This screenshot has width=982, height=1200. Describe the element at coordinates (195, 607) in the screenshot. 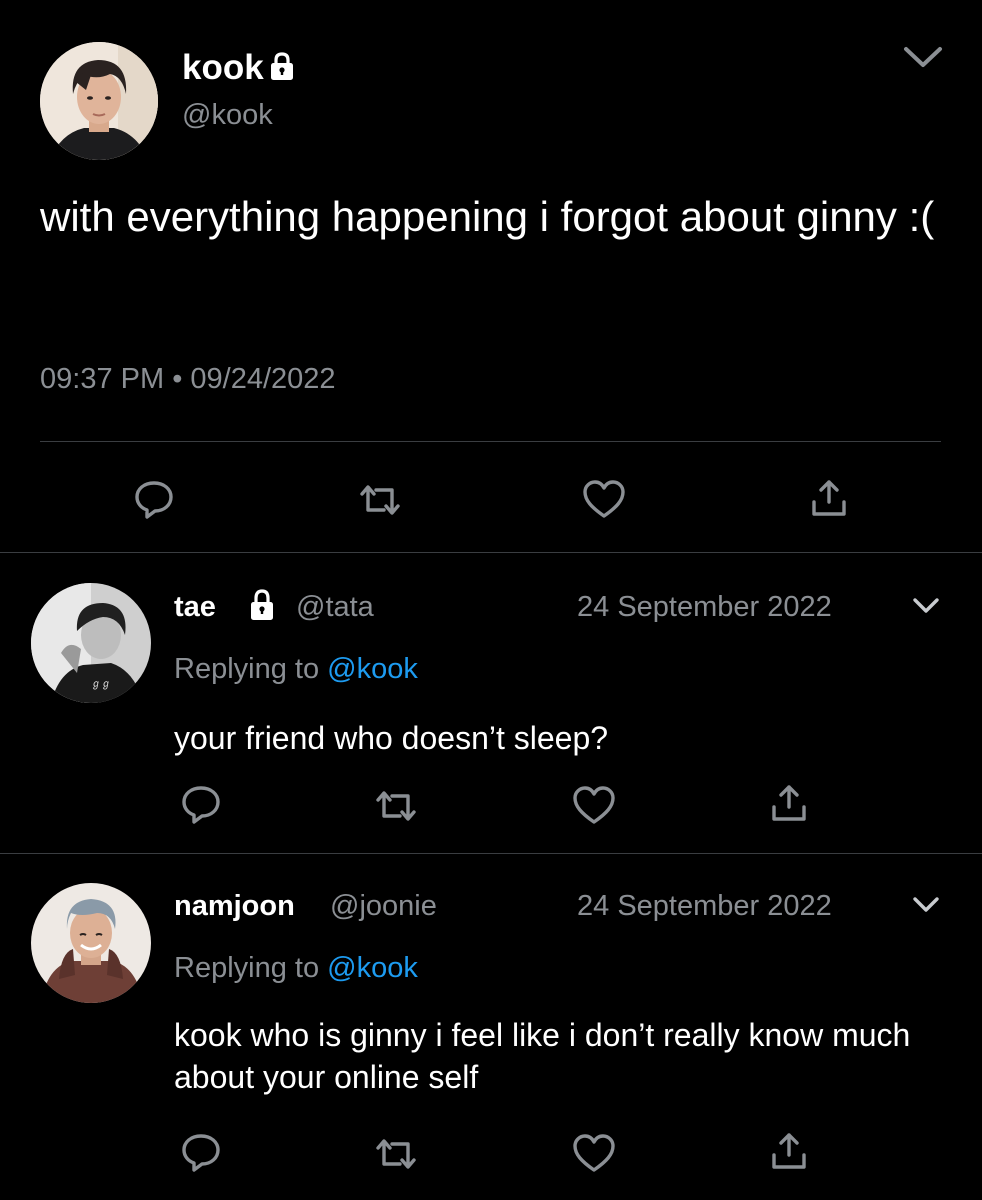

I see `reply-display-name: tae` at that location.